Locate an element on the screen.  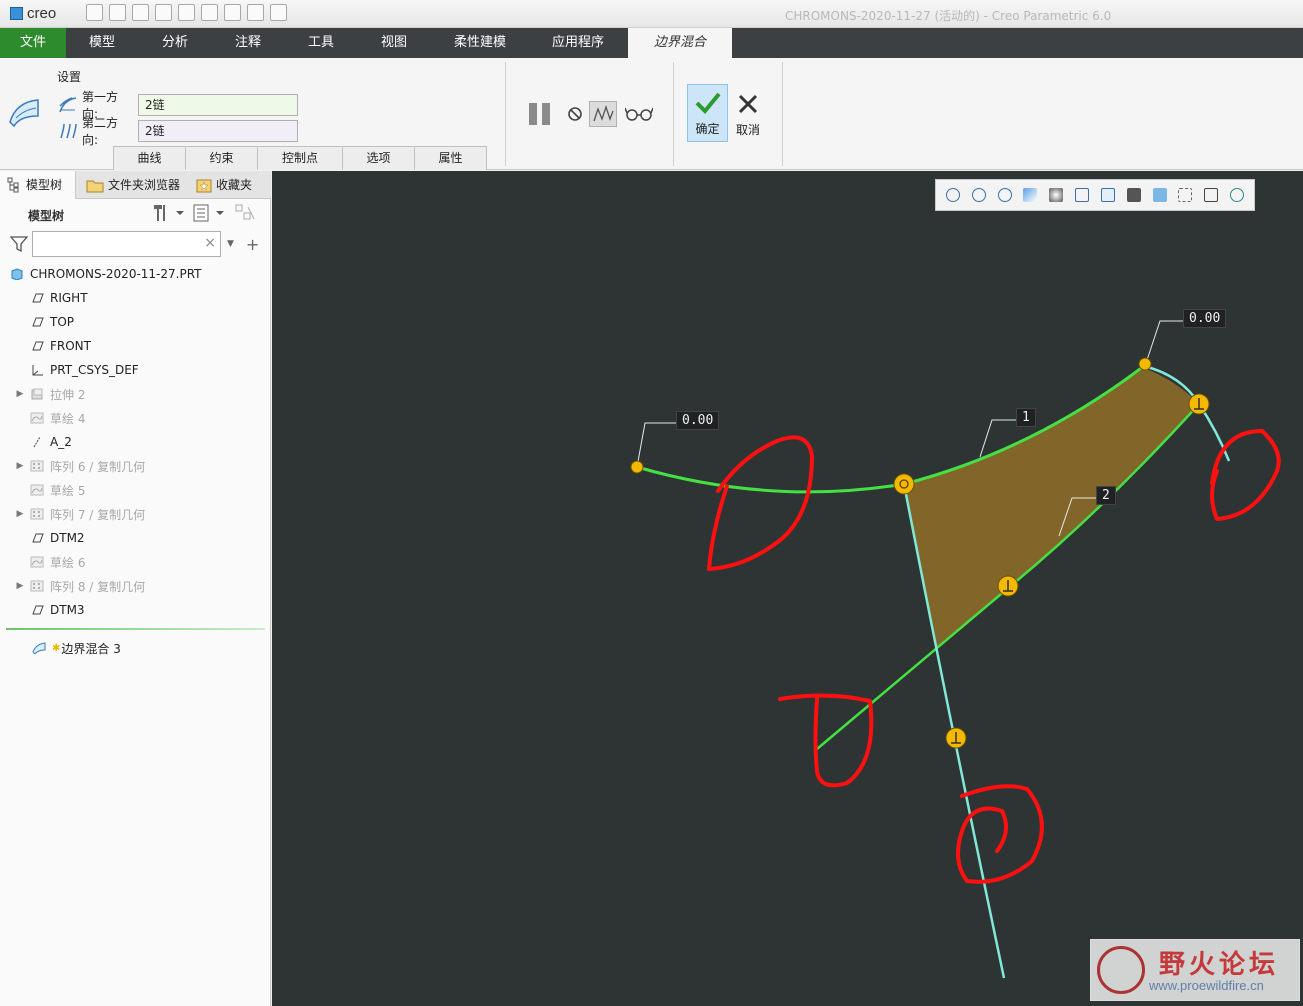
model-tree-icon is located at coordinates (13, 185).